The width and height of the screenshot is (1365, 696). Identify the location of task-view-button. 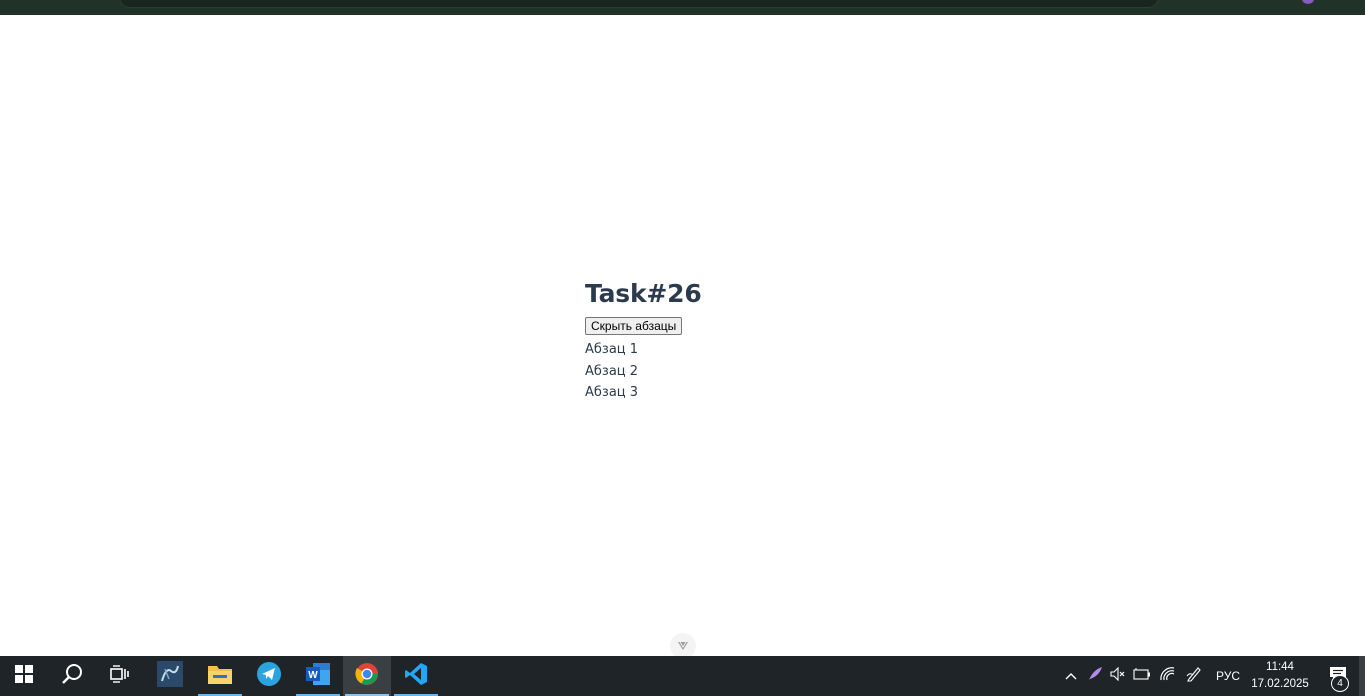
(120, 676).